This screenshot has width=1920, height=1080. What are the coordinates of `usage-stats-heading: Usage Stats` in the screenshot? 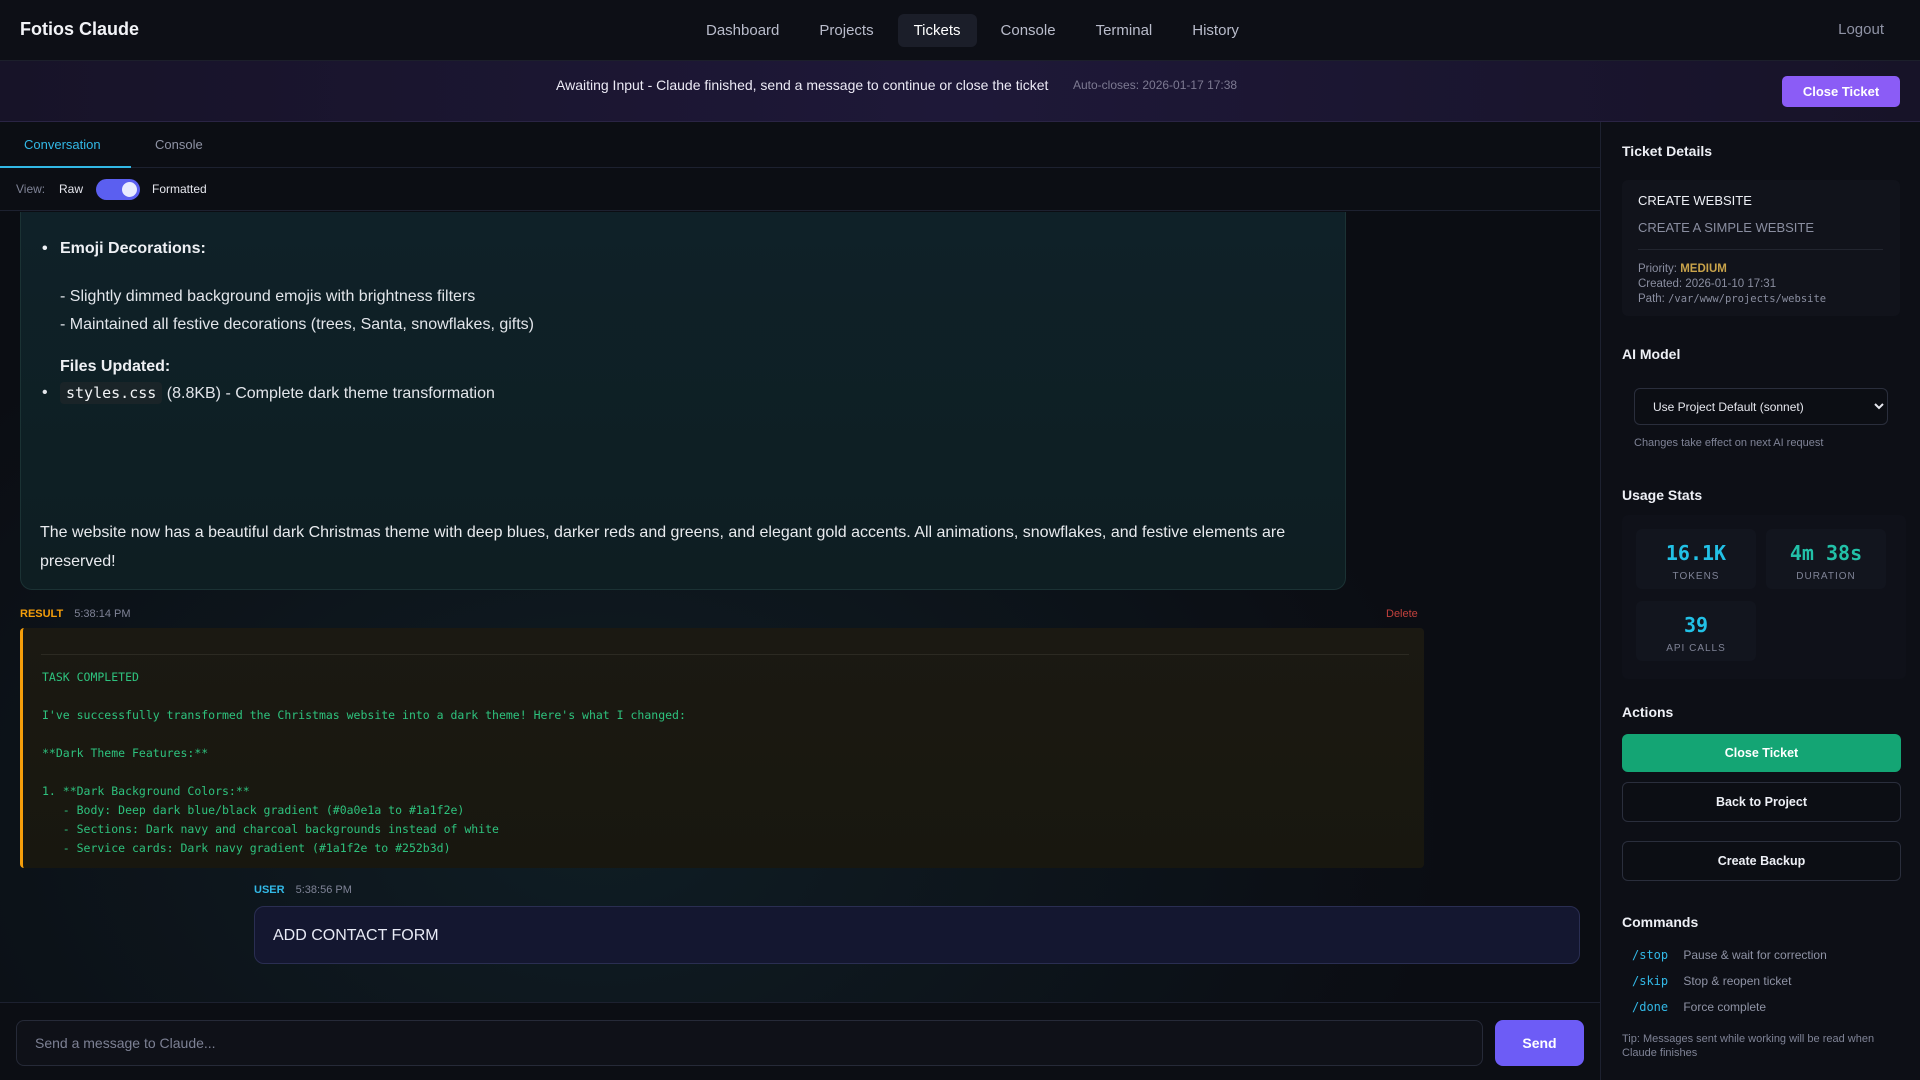 It's located at (1662, 495).